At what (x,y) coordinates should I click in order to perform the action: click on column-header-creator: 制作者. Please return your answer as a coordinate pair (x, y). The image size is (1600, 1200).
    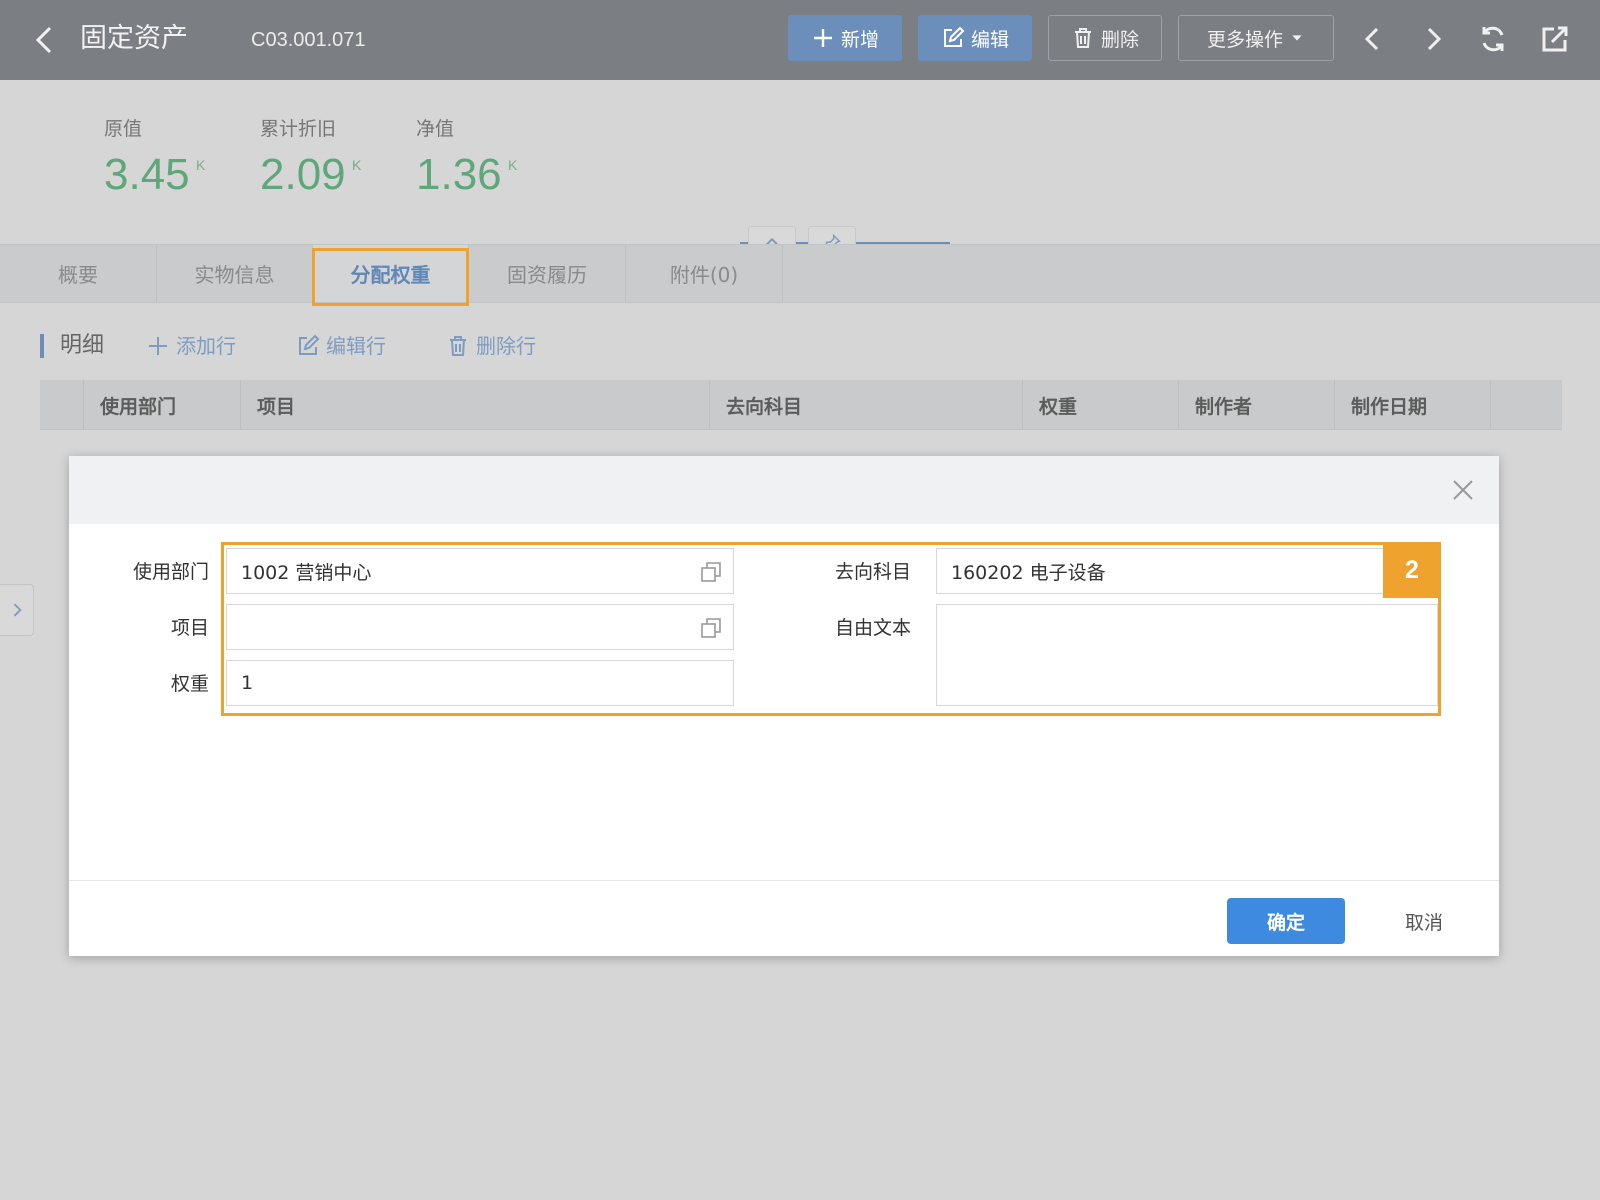
    Looking at the image, I should click on (1256, 405).